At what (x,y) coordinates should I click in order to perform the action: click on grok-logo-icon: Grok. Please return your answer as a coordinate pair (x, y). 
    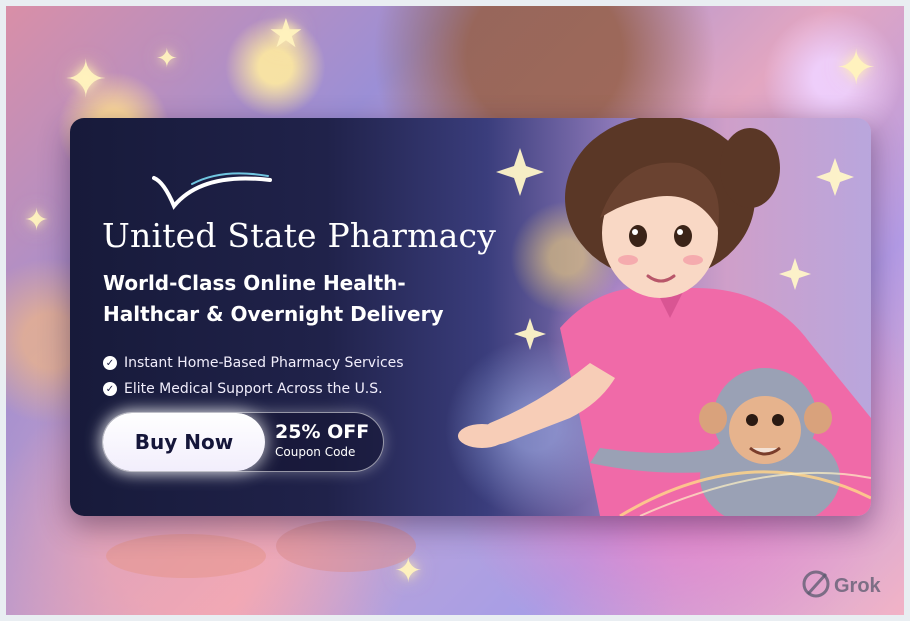
    Looking at the image, I should click on (842, 584).